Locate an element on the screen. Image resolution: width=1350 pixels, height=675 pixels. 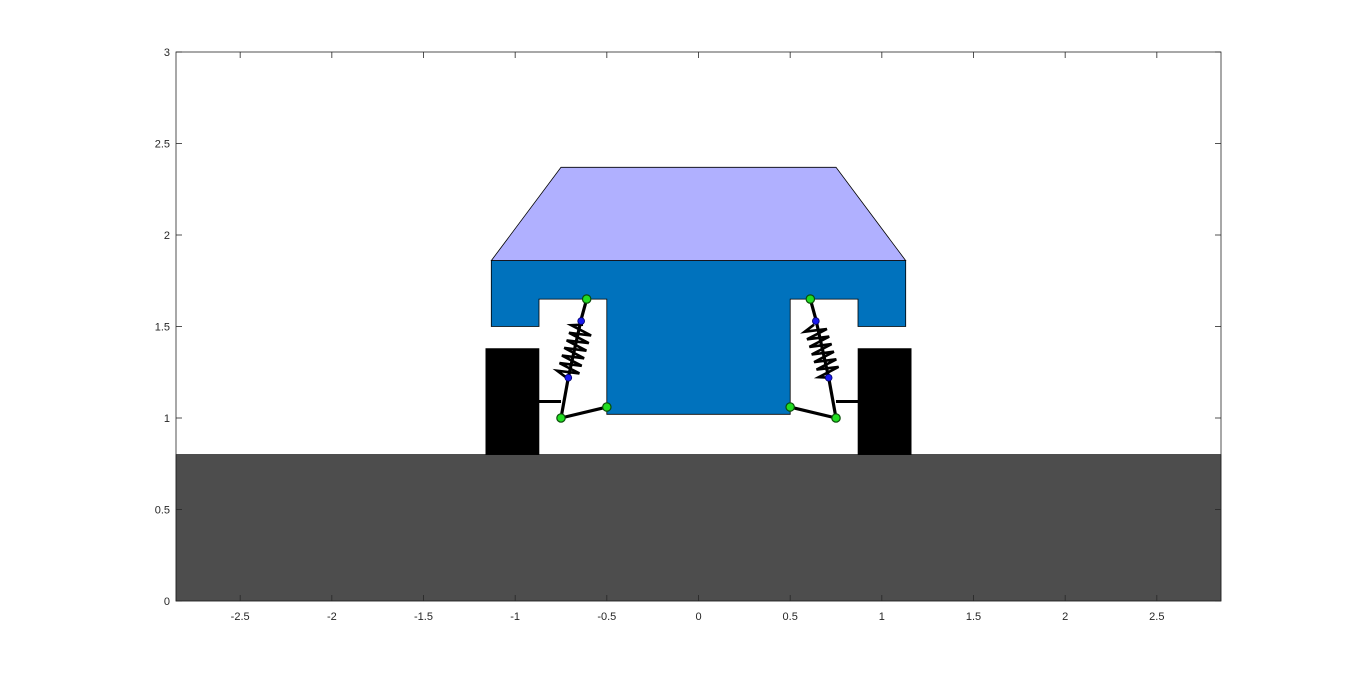
x-tick-label: 0.5 is located at coordinates (790, 617).